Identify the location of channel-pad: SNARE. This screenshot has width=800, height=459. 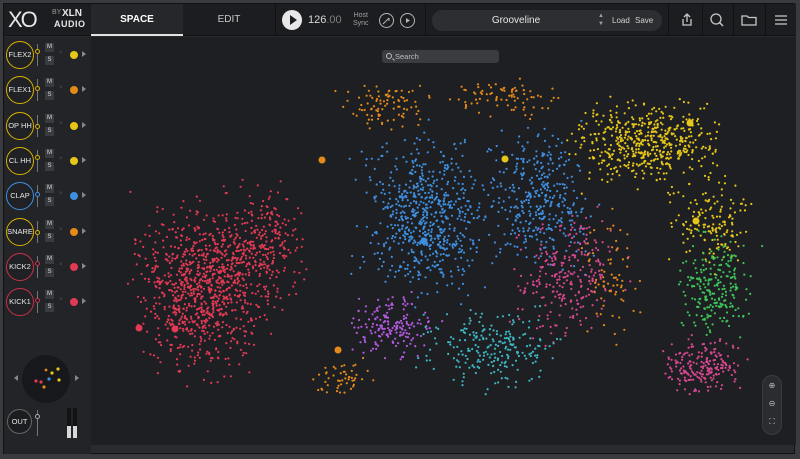
(20, 231).